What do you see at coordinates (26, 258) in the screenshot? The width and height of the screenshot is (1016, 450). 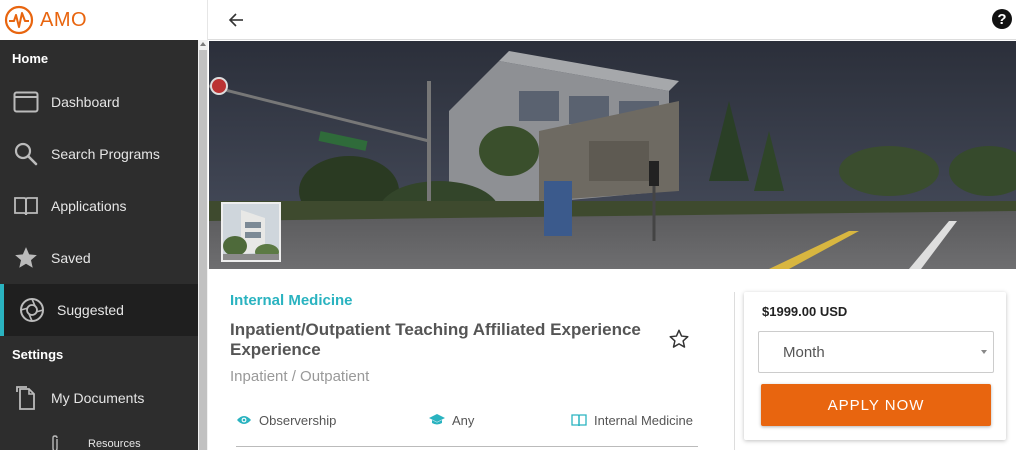 I see `star-icon` at bounding box center [26, 258].